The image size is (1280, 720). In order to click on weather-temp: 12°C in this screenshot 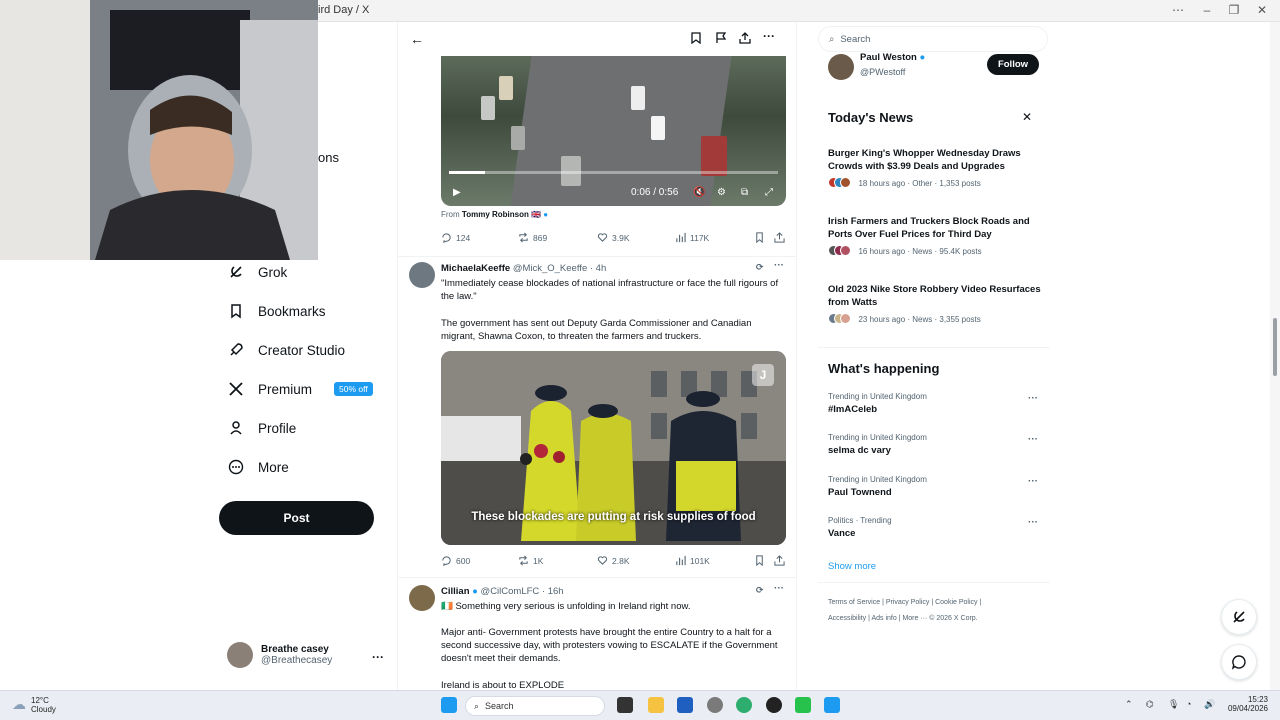, I will do `click(40, 700)`.